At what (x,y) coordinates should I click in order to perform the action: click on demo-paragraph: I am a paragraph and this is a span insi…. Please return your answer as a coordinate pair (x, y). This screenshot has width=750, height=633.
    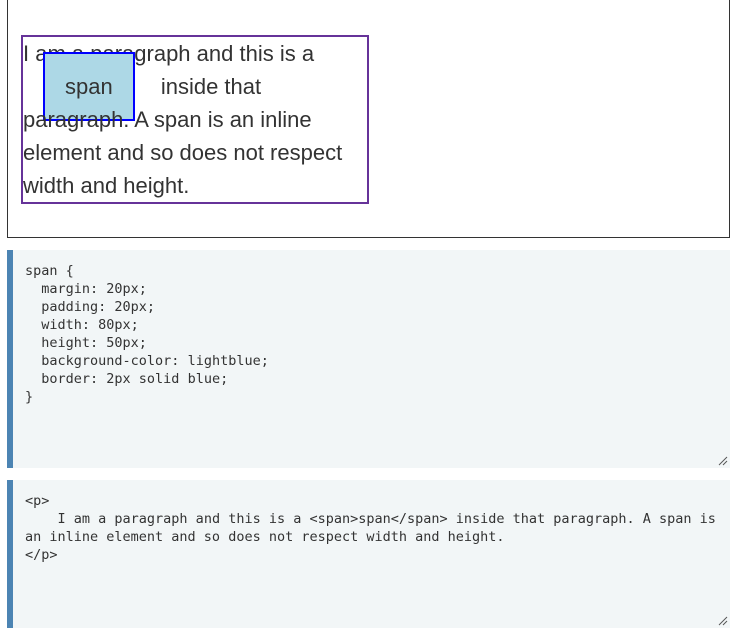
    Looking at the image, I should click on (195, 119).